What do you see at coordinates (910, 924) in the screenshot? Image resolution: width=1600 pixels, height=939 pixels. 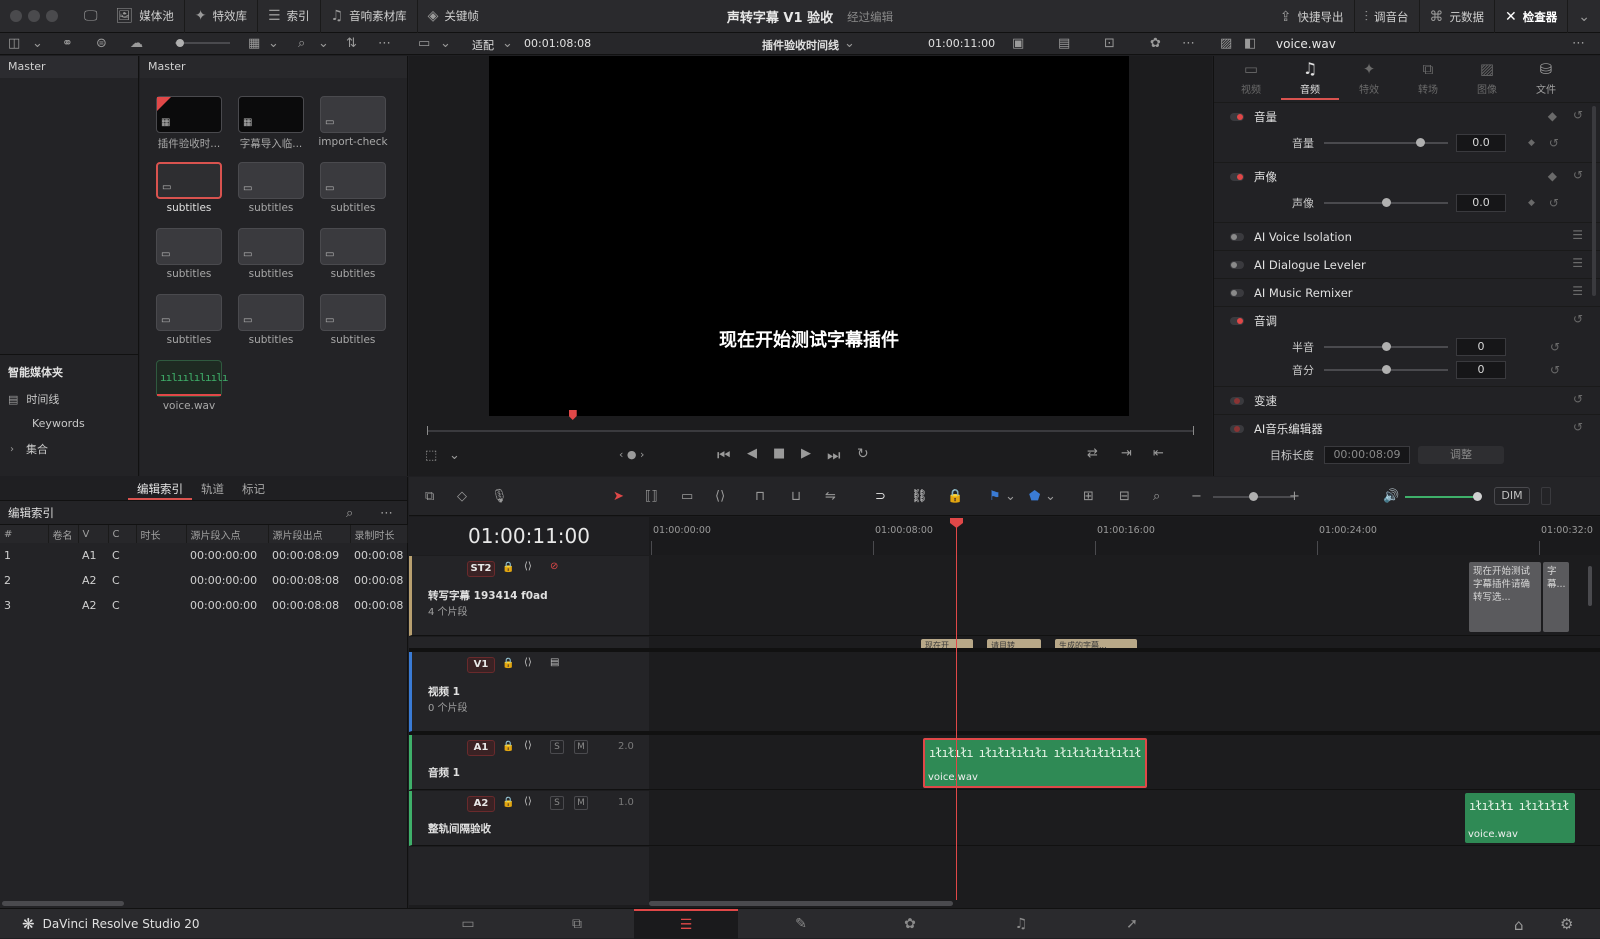 I see `color-page-icon: ✿` at bounding box center [910, 924].